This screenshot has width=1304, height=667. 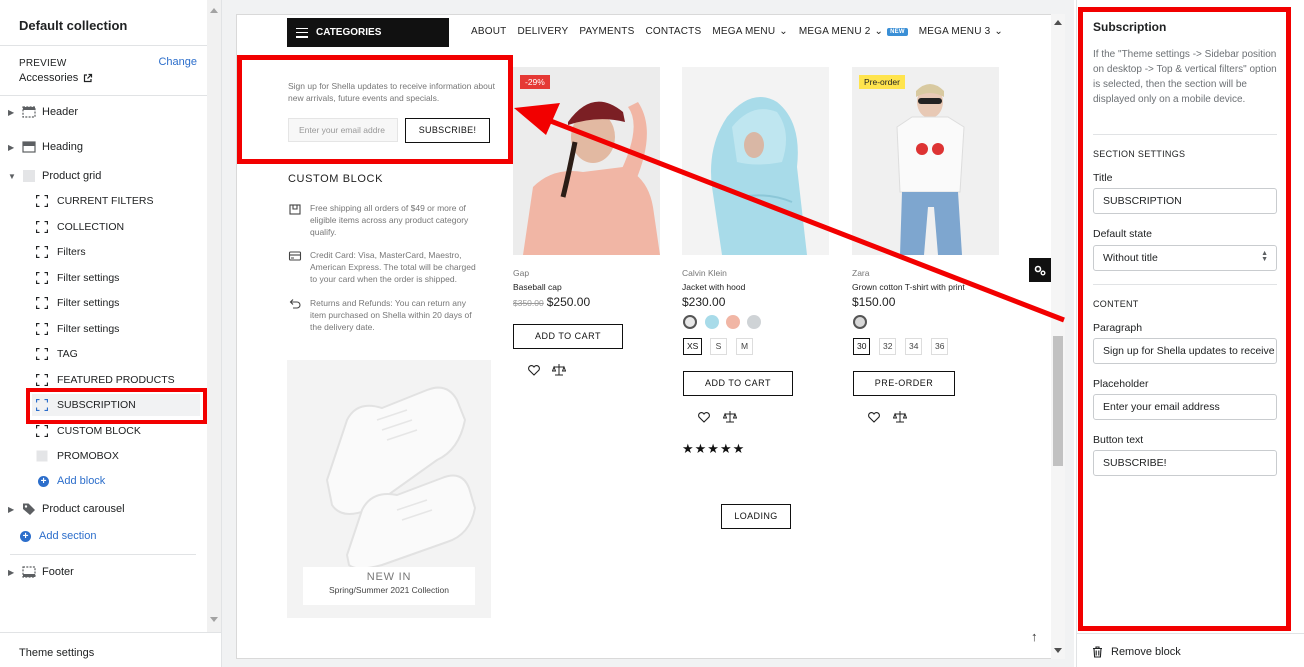 What do you see at coordinates (874, 302) in the screenshot?
I see `product-price: $150.00` at bounding box center [874, 302].